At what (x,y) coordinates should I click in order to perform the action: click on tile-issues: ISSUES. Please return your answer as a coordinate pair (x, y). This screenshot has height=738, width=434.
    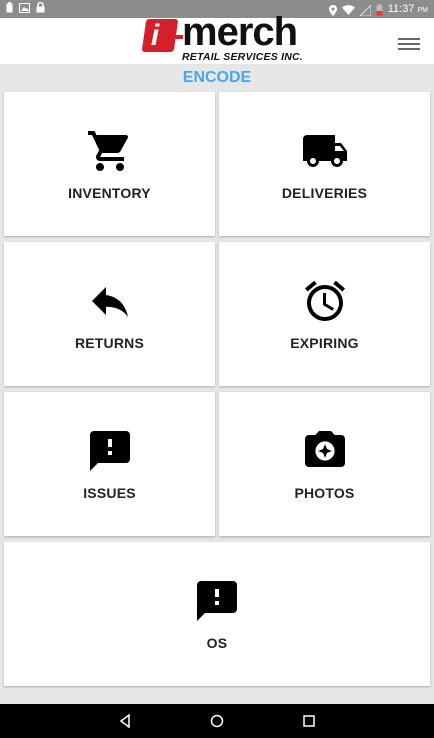
    Looking at the image, I should click on (109, 464).